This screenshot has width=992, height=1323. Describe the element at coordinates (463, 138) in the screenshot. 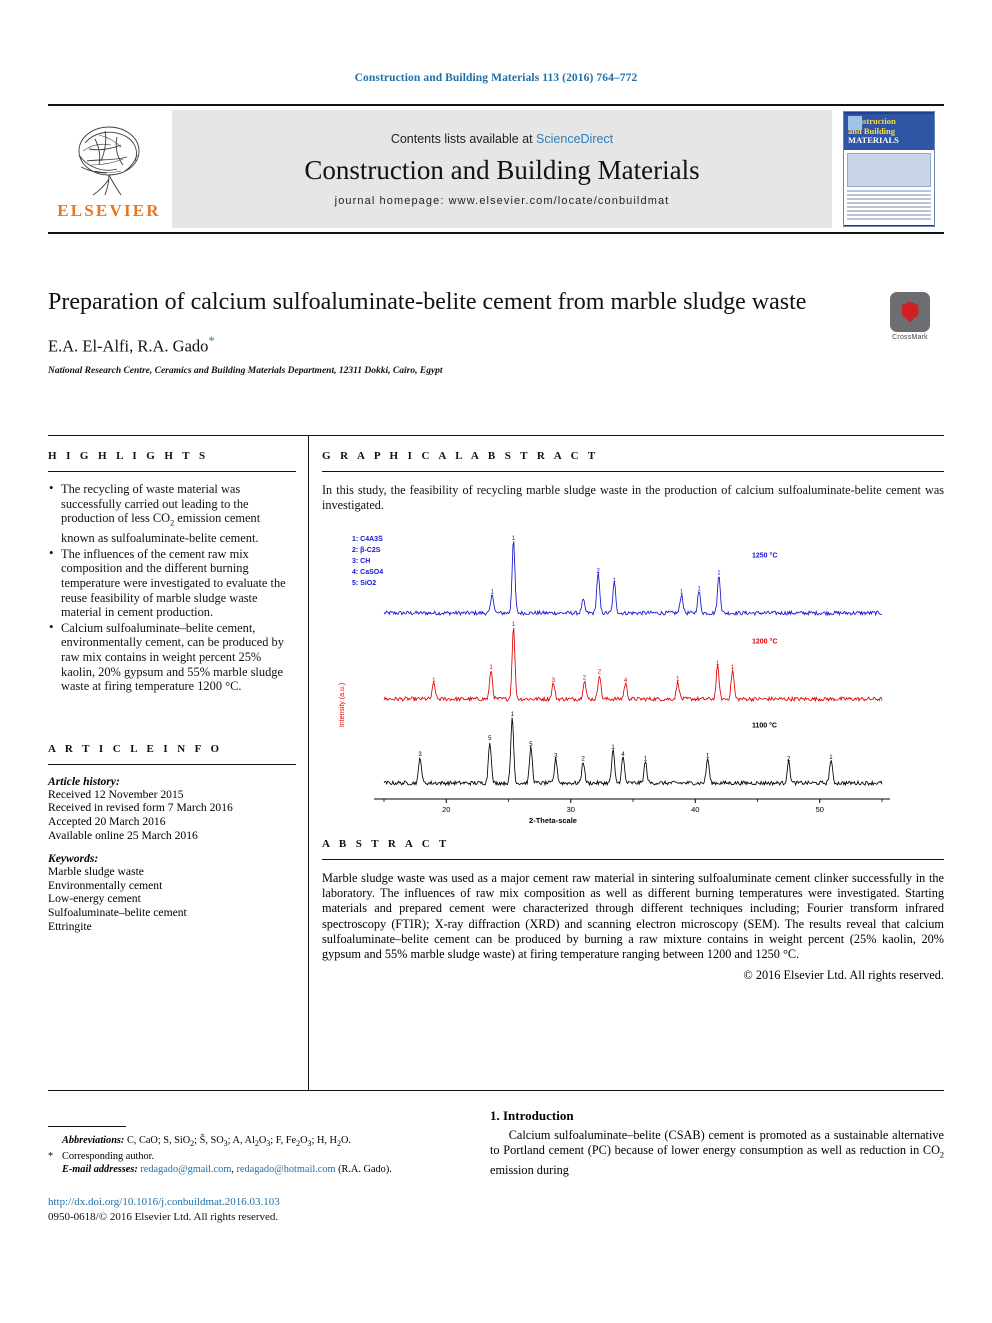

I see `contents-prefix: Contents lists available at` at that location.